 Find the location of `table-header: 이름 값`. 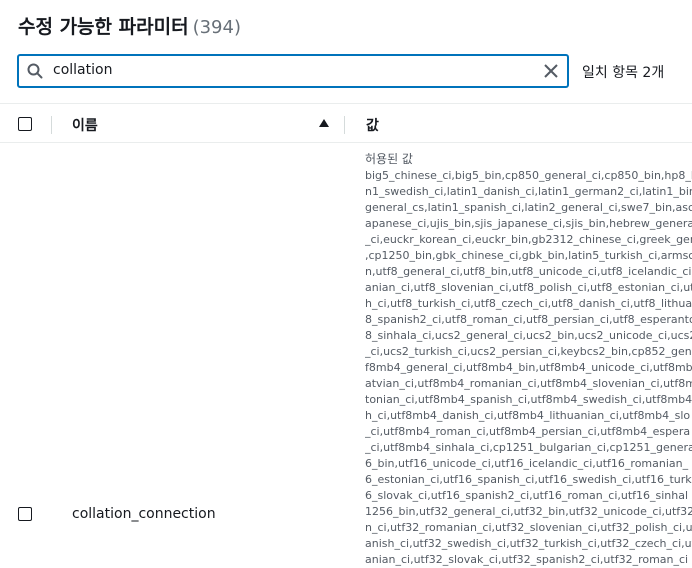

table-header: 이름 값 is located at coordinates (346, 123).